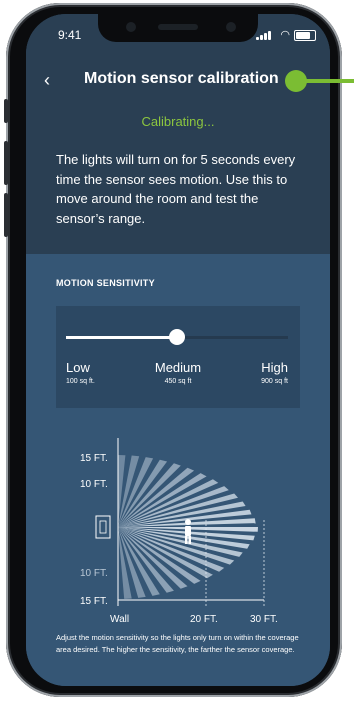 This screenshot has height=701, width=354. Describe the element at coordinates (131, 27) in the screenshot. I see `sensor-icon` at that location.